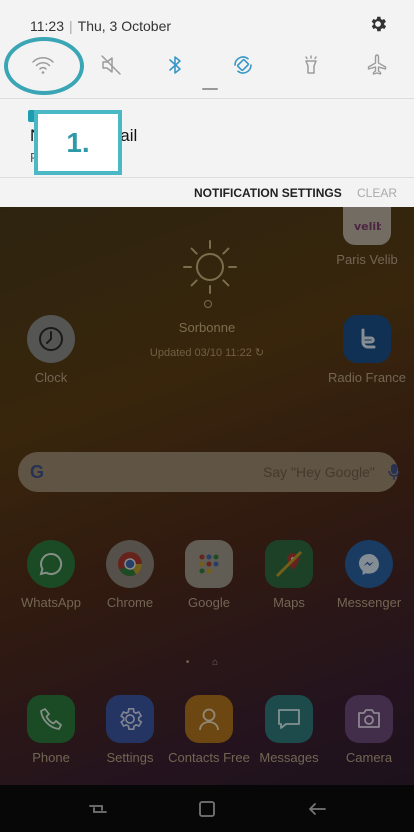  I want to click on hey-google-hint: Say "Hey Google", so click(319, 472).